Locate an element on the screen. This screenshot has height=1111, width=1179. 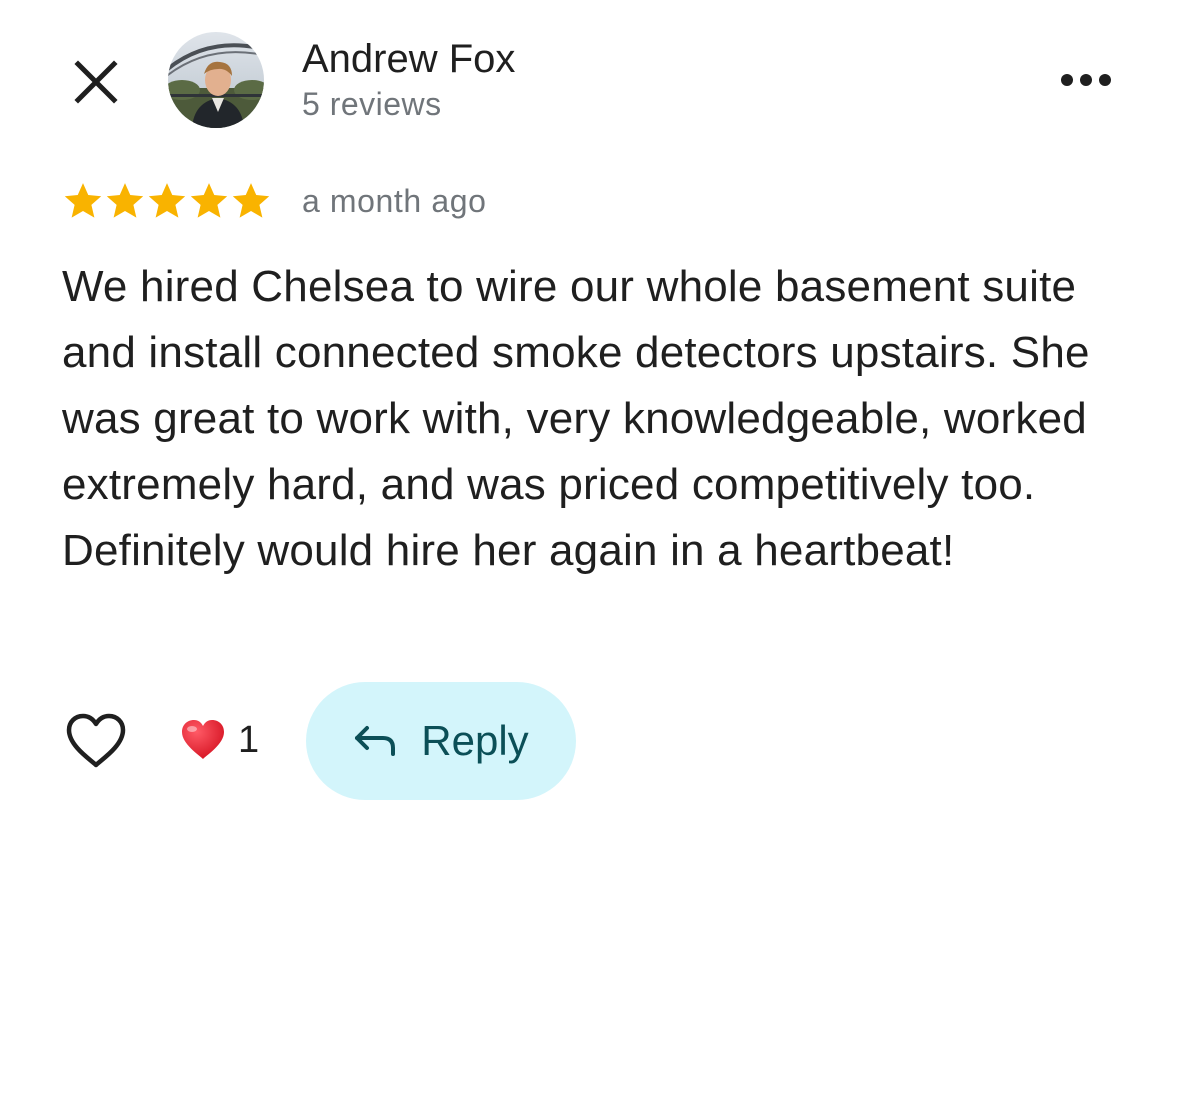
red-heart-icon is located at coordinates (203, 739).